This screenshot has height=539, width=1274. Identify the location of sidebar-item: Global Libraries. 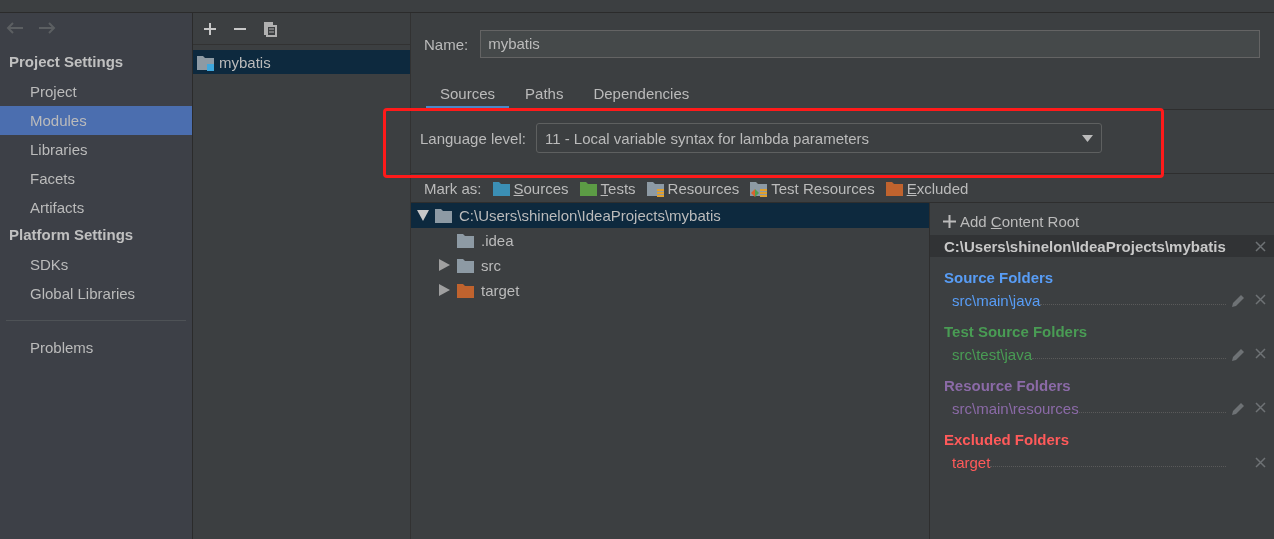
(96, 293).